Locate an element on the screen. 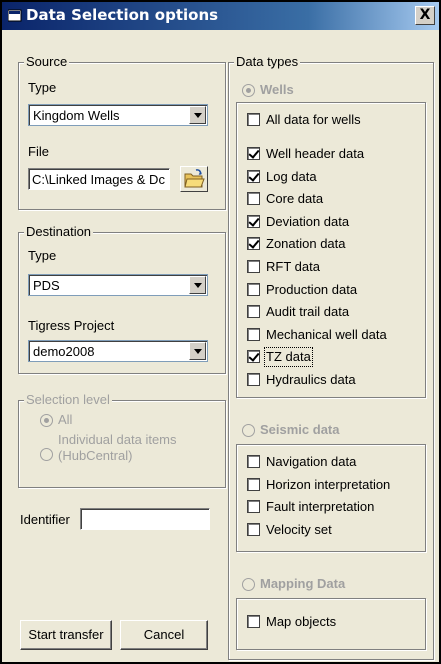 Image resolution: width=441 pixels, height=664 pixels. data-type-label: Navigation data is located at coordinates (311, 461).